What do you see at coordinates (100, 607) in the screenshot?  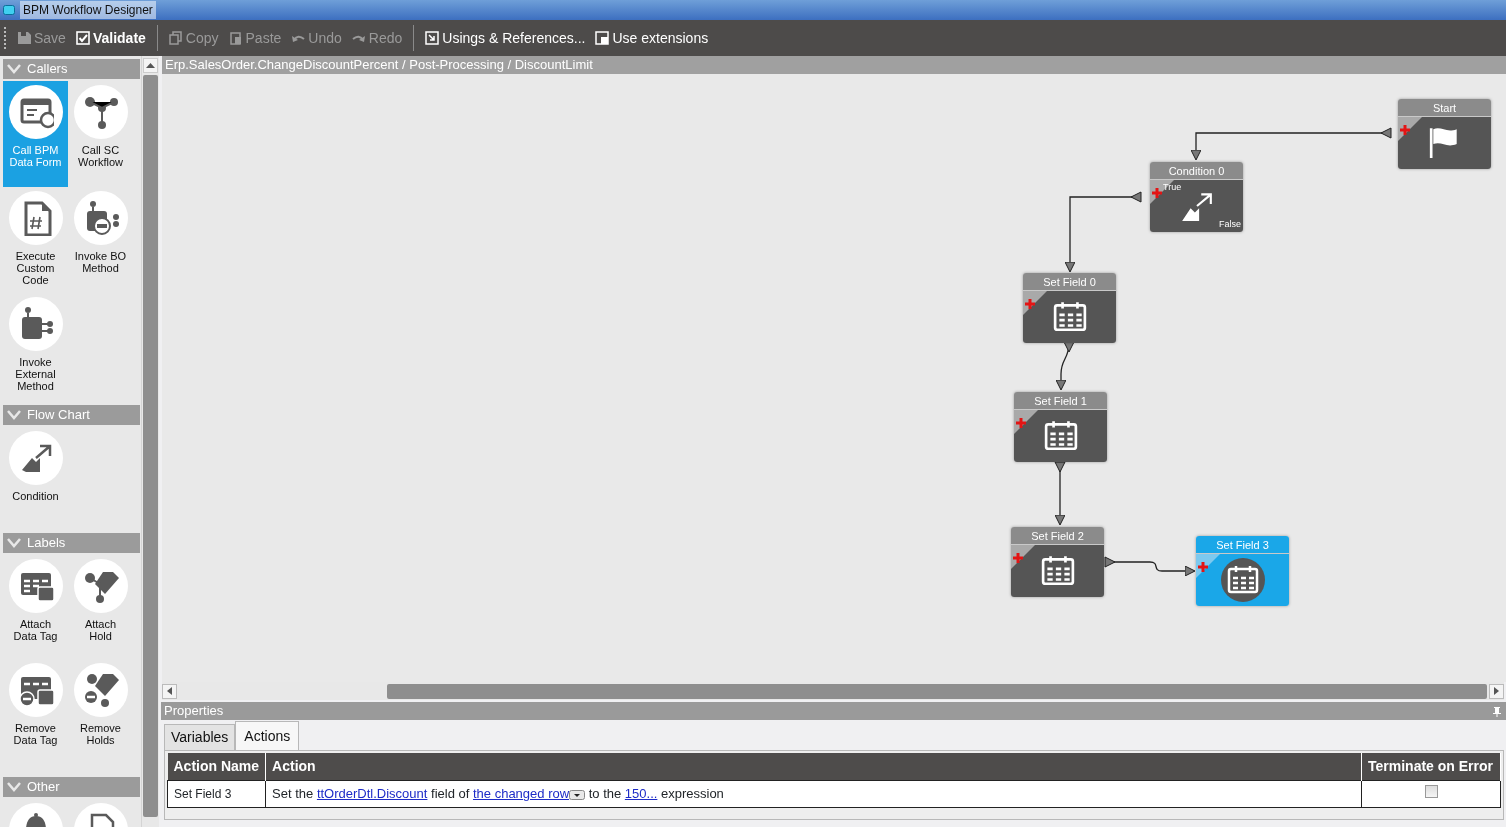 I see `palette-item: Attach Hold` at bounding box center [100, 607].